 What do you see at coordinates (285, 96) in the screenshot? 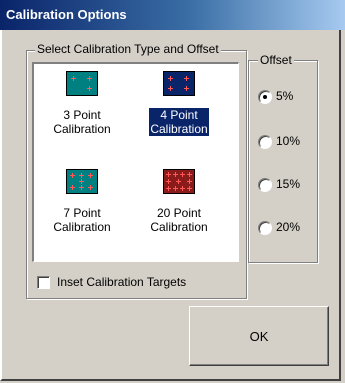
I see `radio-5-label: 5%` at bounding box center [285, 96].